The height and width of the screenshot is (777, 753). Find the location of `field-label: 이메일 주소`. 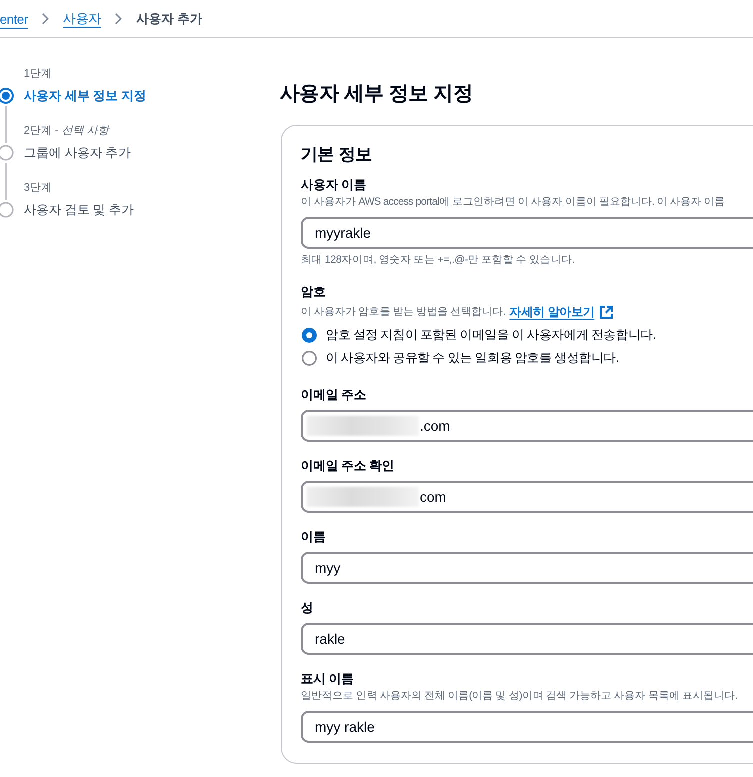

field-label: 이메일 주소 is located at coordinates (333, 395).